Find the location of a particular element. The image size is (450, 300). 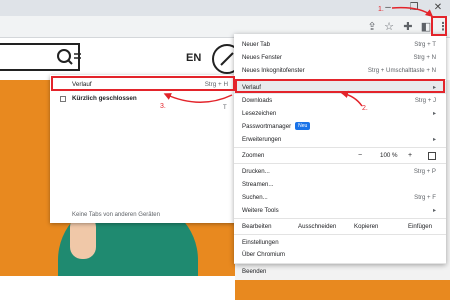

annotation-step-1: 1. is located at coordinates (381, 9).